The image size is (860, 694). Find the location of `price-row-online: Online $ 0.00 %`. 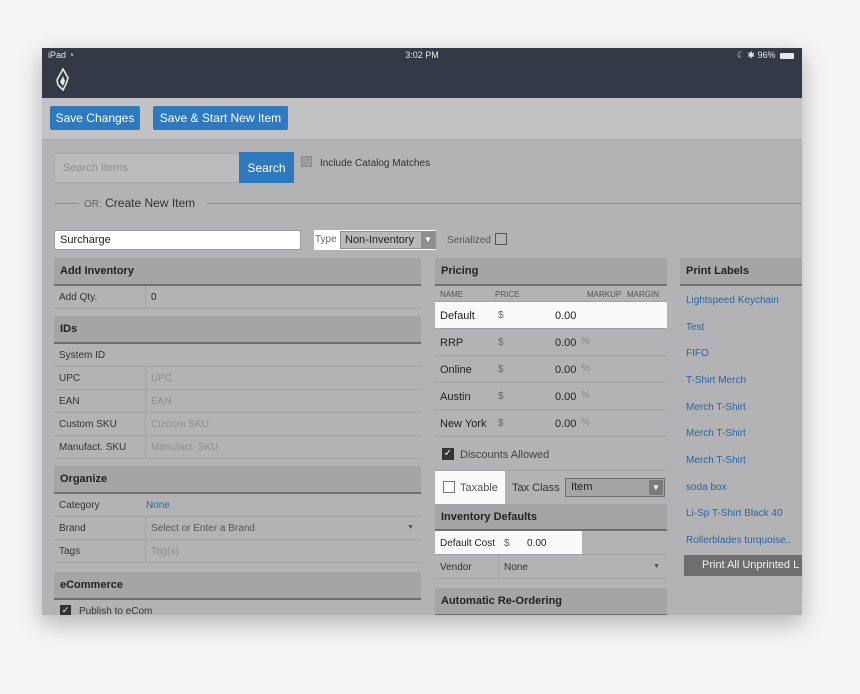

price-row-online: Online $ 0.00 % is located at coordinates (551, 369).